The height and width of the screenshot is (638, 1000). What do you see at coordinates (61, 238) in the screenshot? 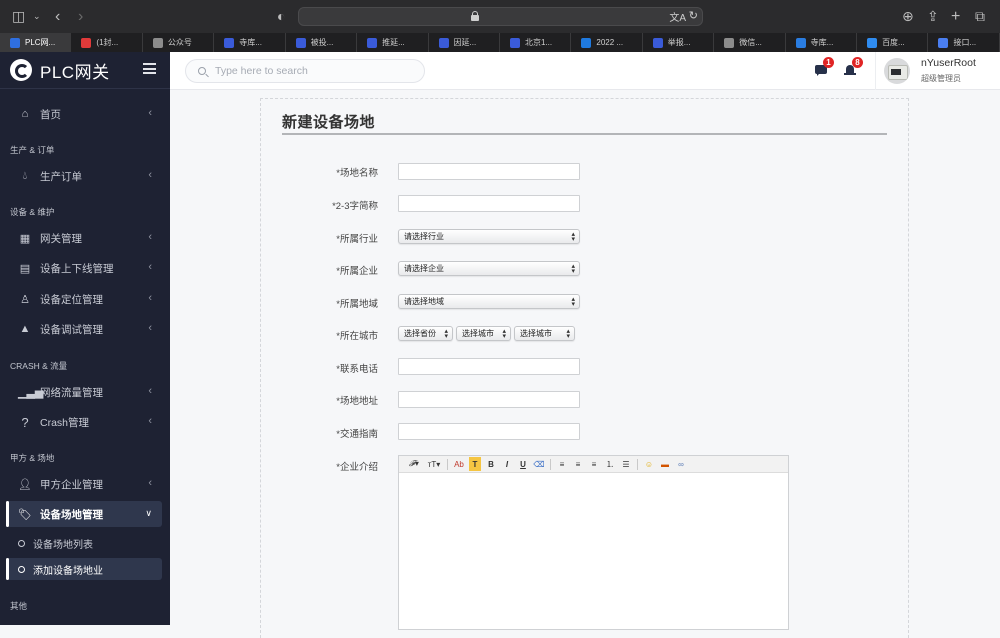
I see `sidebar-item-label: 网关管理` at bounding box center [61, 238].